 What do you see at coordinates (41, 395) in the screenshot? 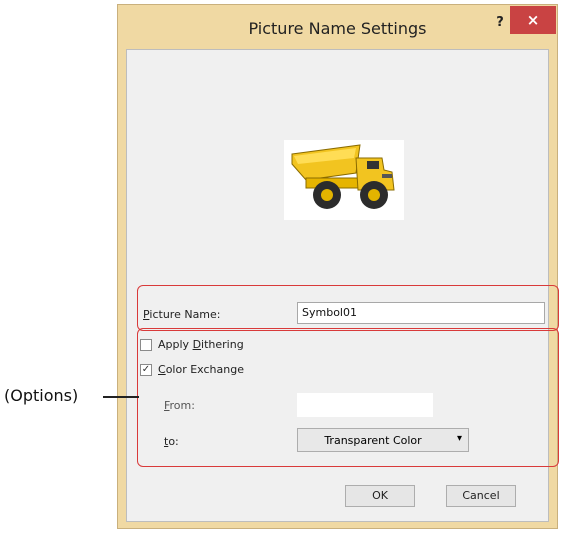
I see `options-annotation: (Options)` at bounding box center [41, 395].